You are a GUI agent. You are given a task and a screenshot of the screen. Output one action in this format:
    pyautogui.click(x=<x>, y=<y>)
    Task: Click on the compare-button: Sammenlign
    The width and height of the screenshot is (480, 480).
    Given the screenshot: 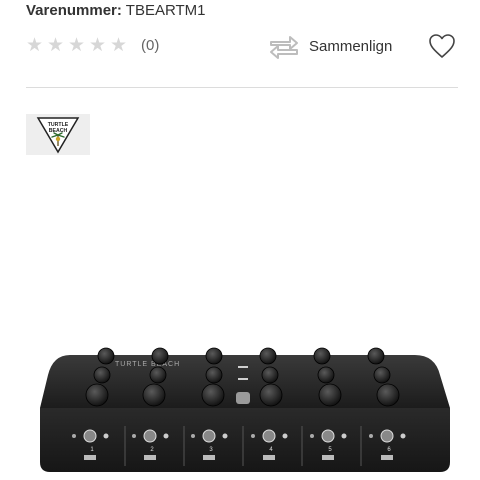 What is the action you would take?
    pyautogui.click(x=330, y=46)
    